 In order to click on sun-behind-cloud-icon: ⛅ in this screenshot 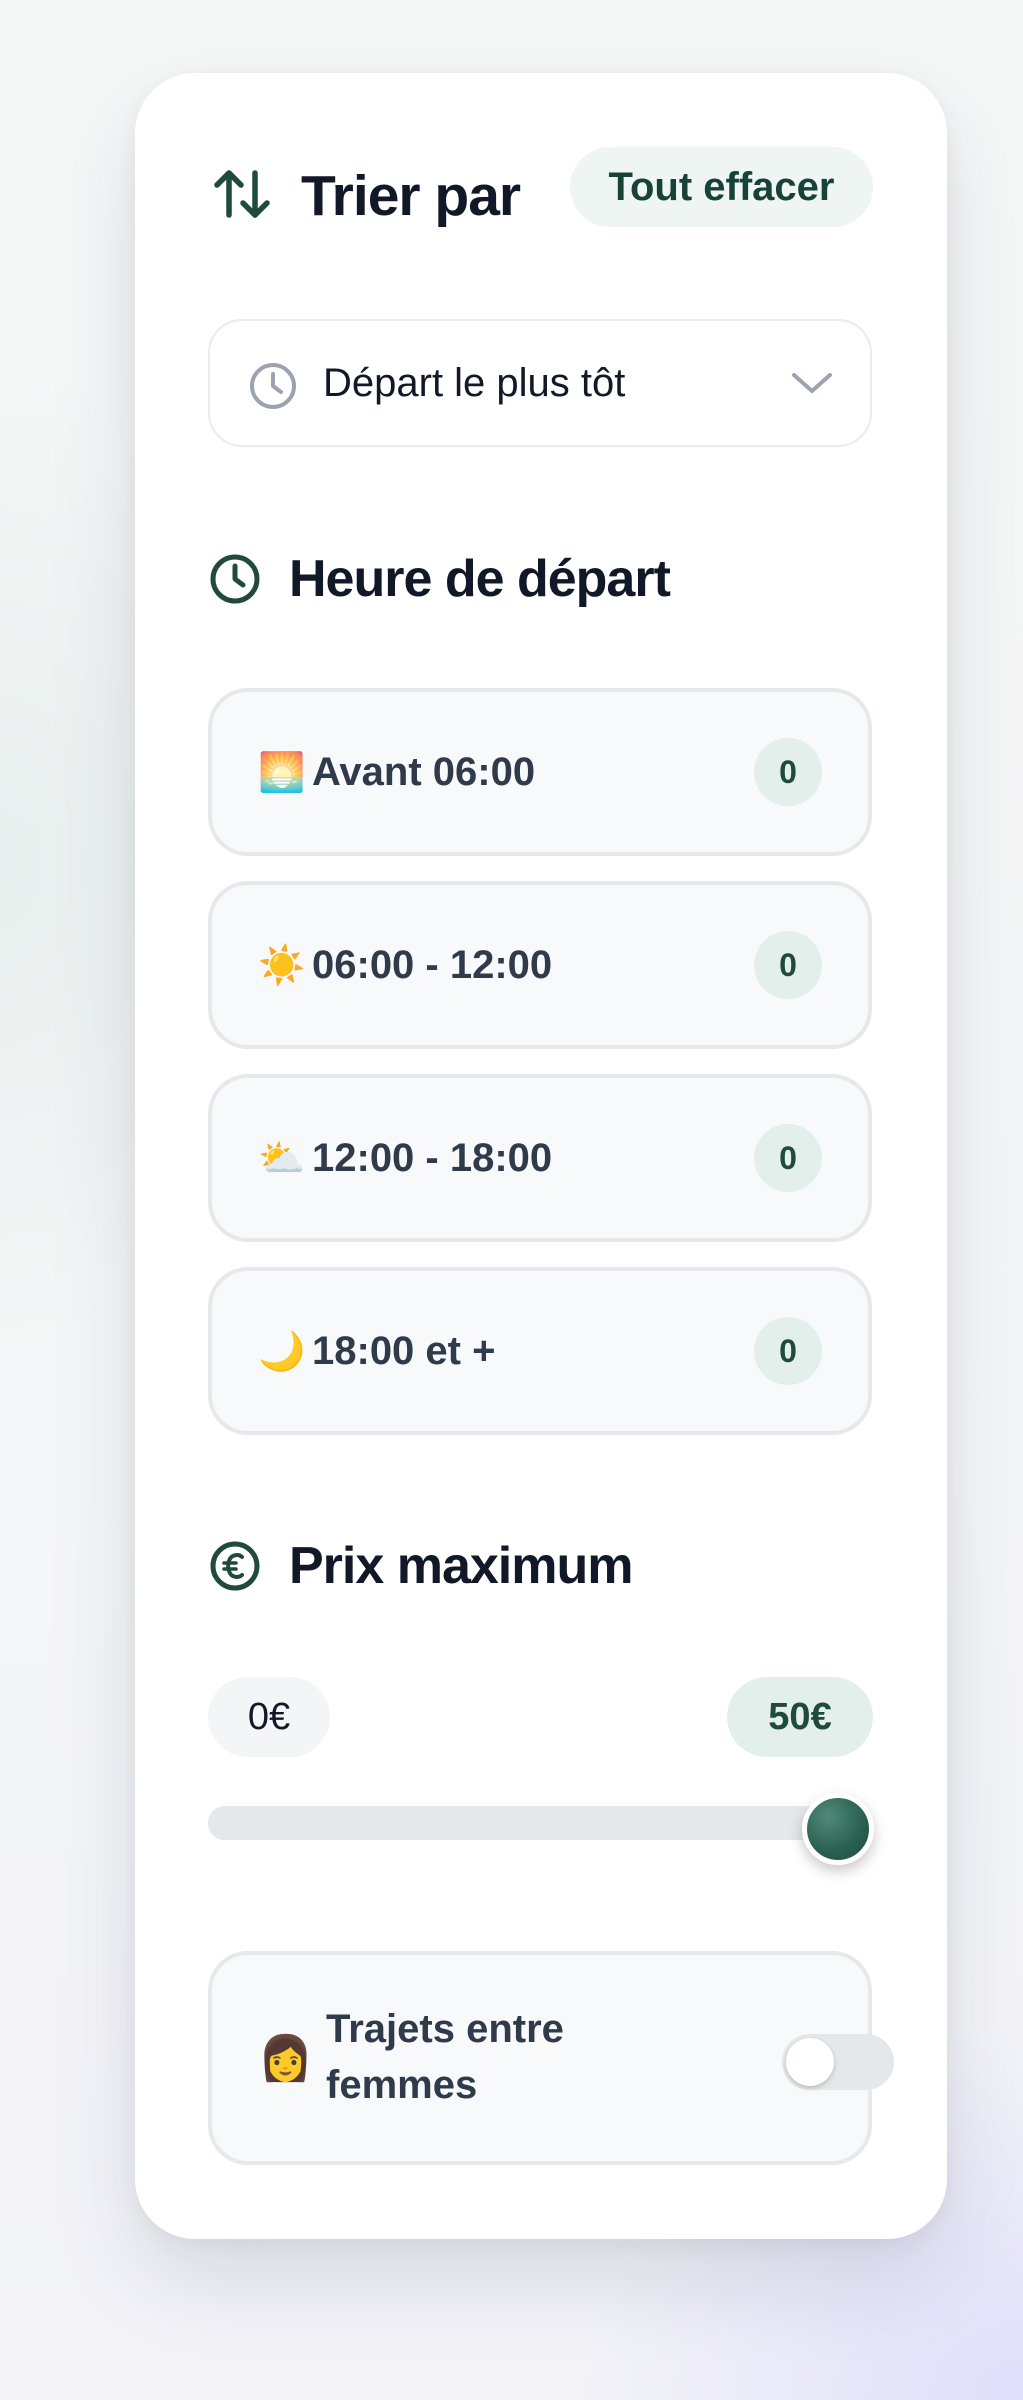, I will do `click(282, 1158)`.